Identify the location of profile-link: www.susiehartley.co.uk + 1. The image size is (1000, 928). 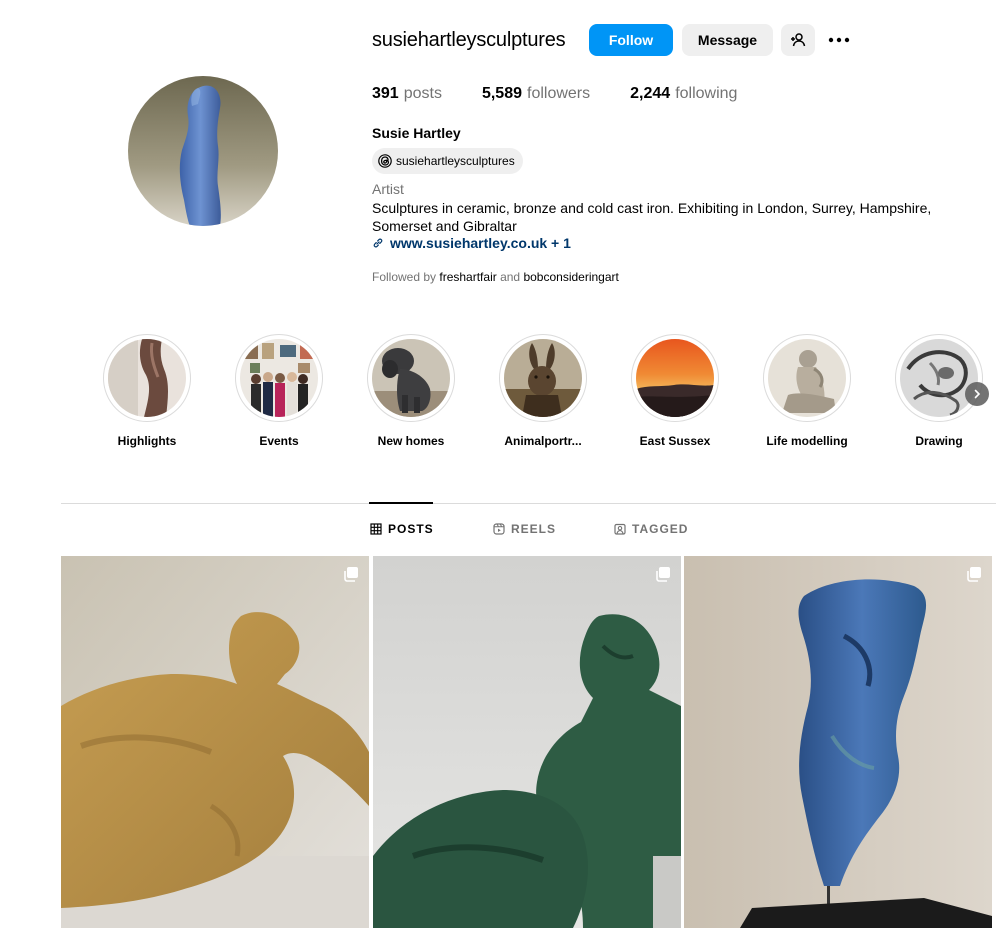
(471, 243).